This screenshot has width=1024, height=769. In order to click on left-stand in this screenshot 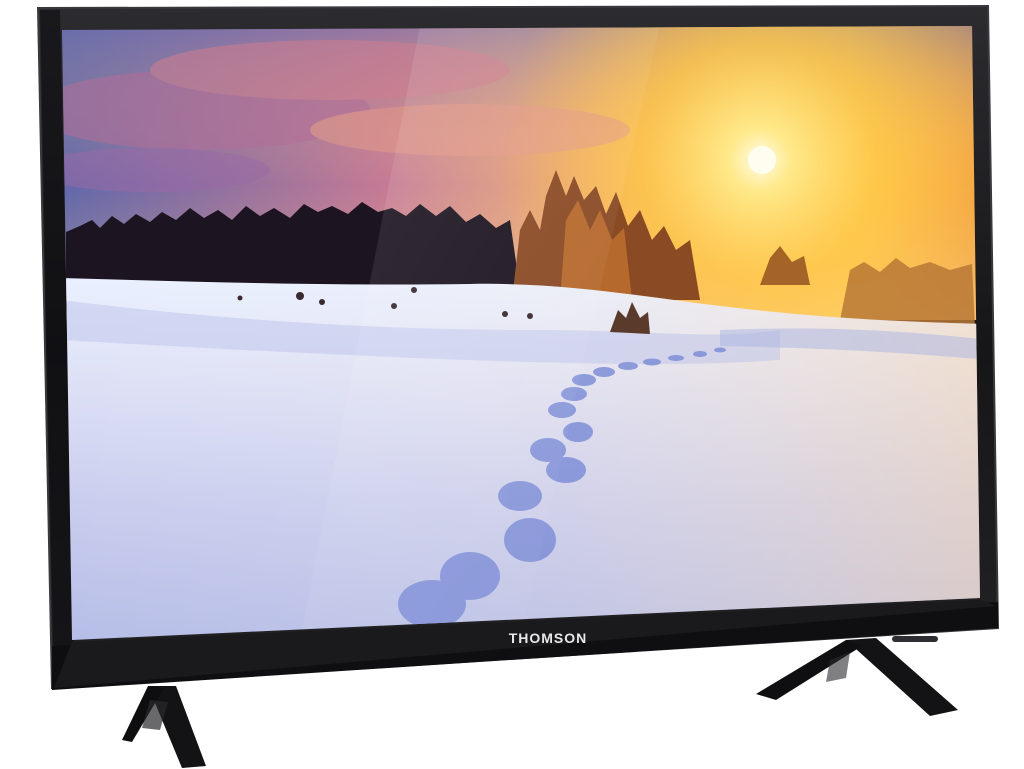, I will do `click(164, 727)`.